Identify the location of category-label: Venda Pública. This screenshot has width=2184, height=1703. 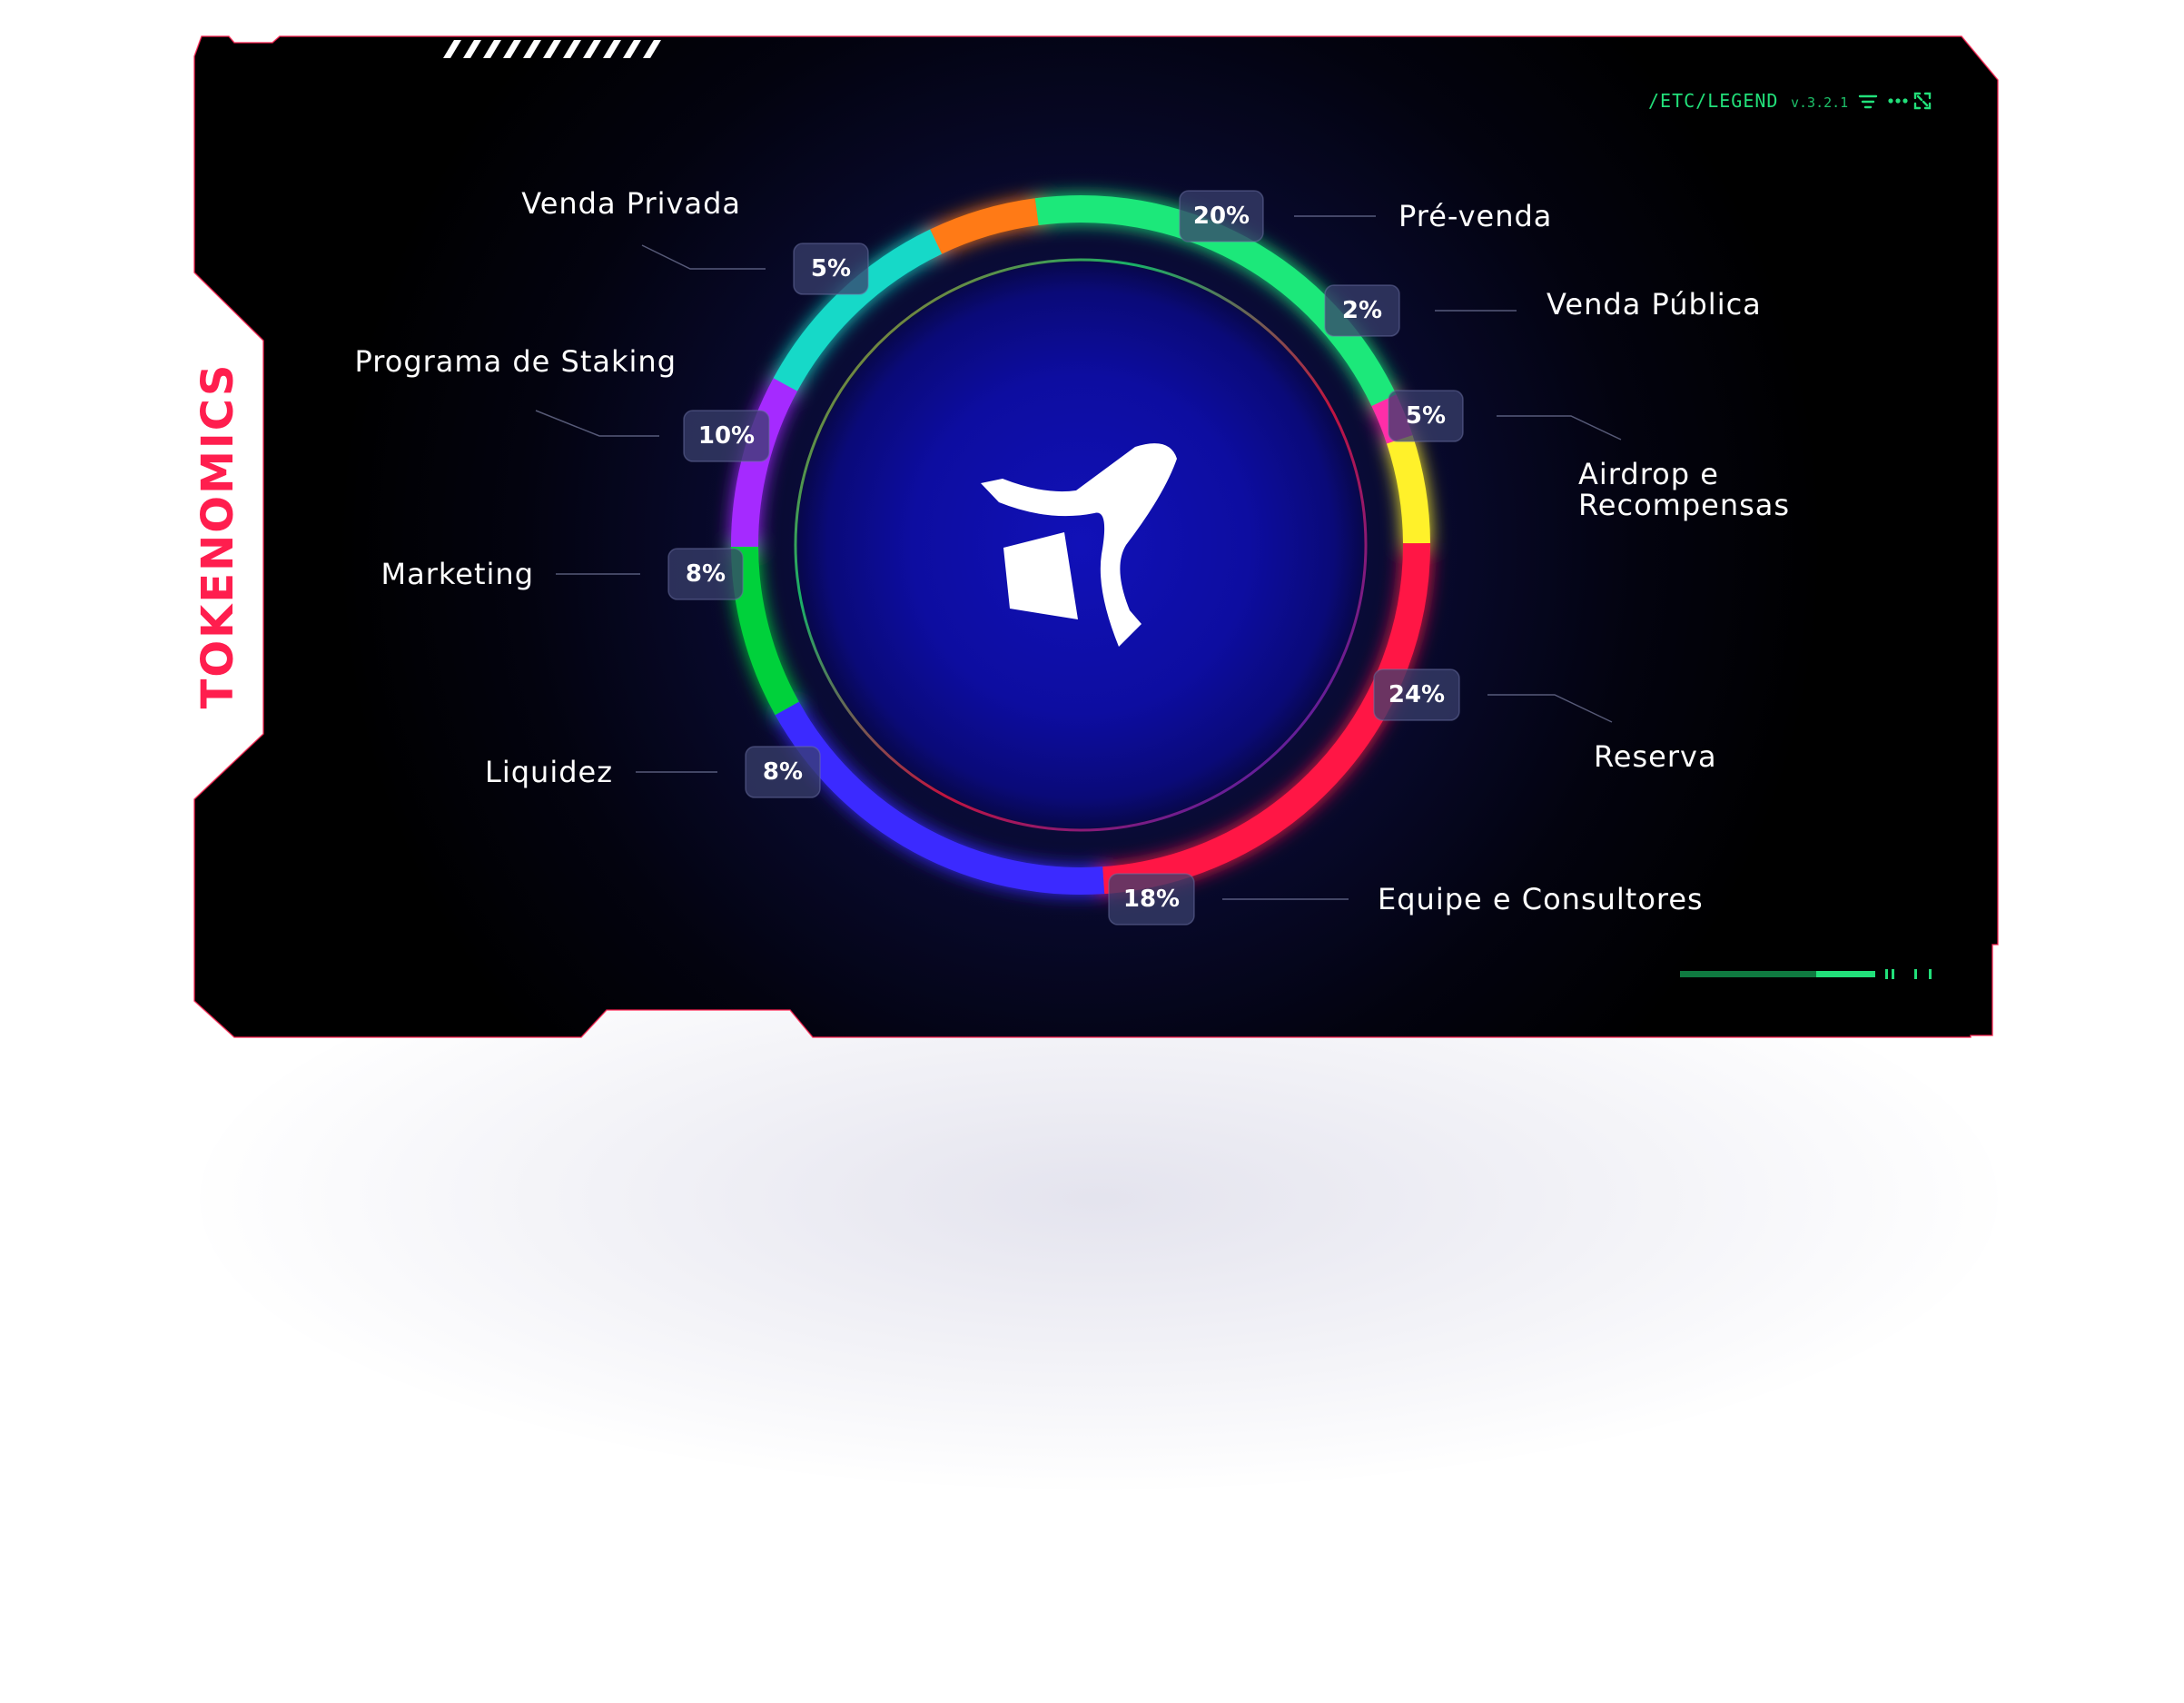
(1655, 304).